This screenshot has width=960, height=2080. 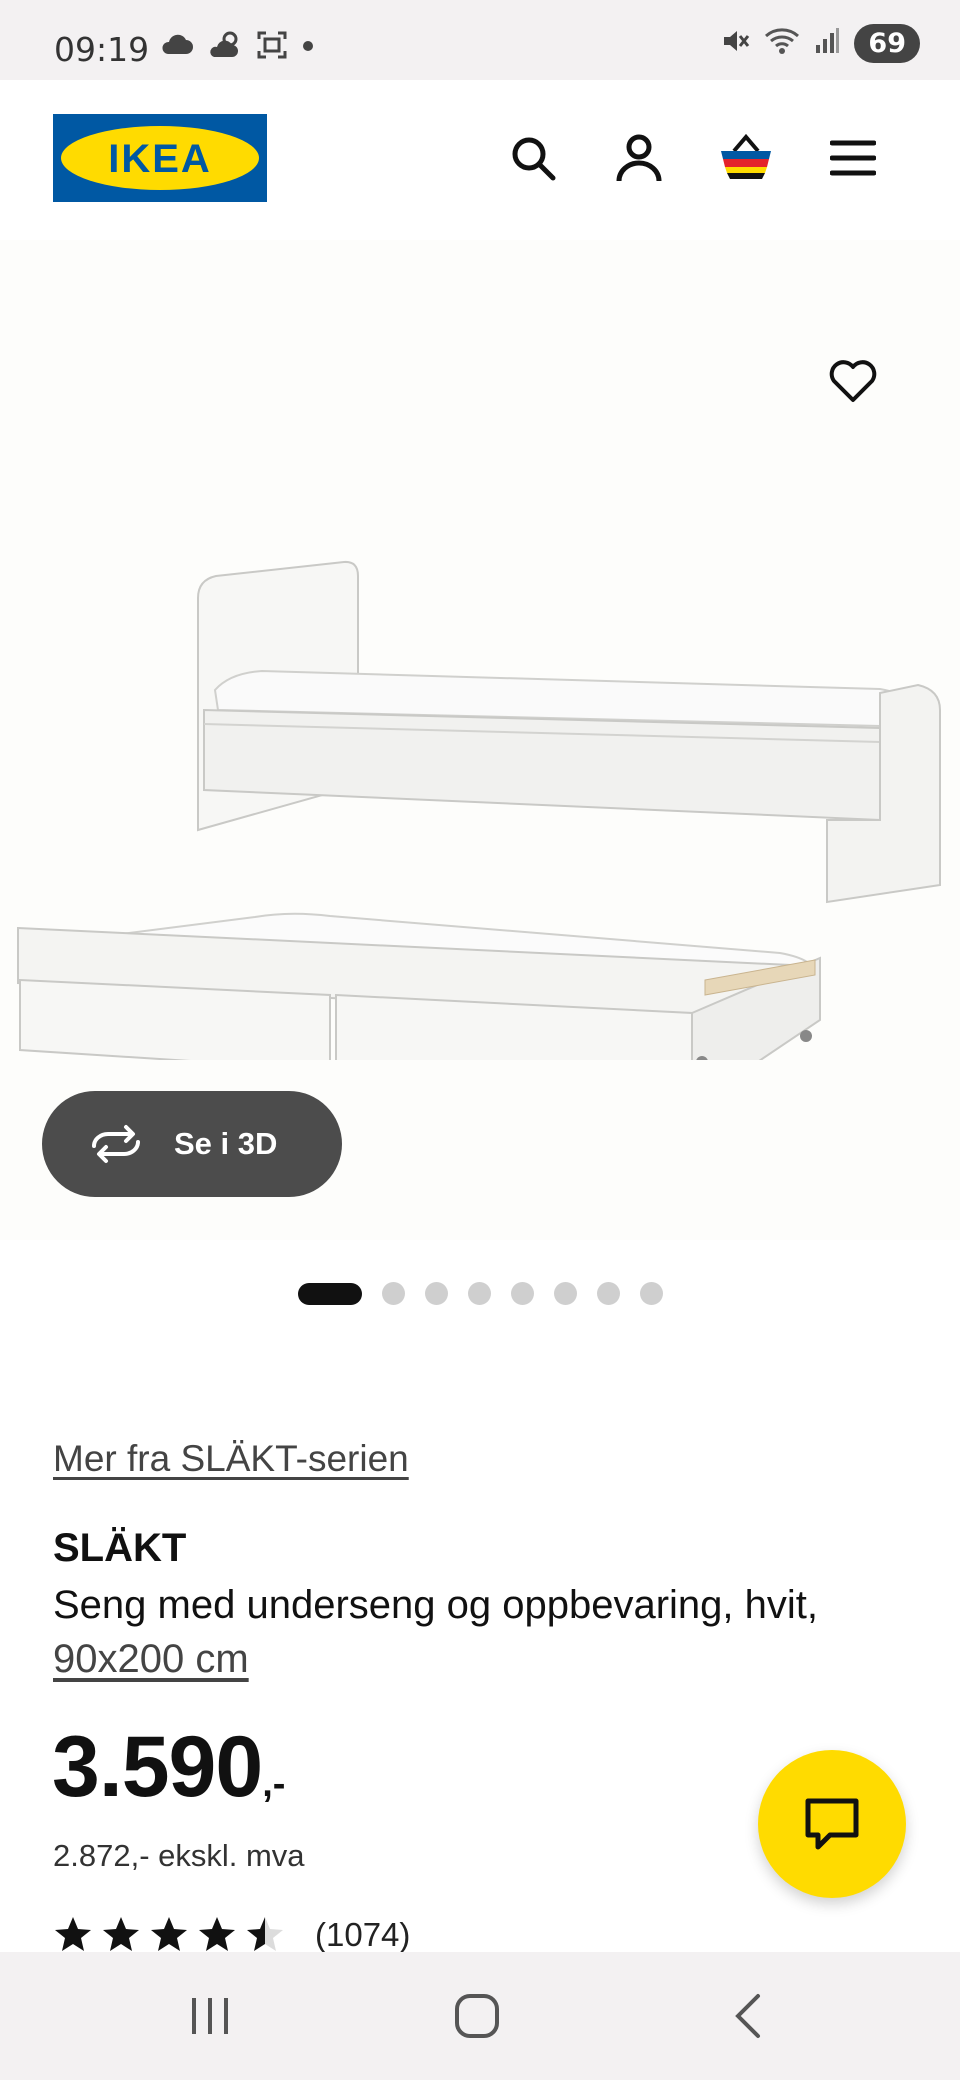 I want to click on menu-icon, so click(x=853, y=158).